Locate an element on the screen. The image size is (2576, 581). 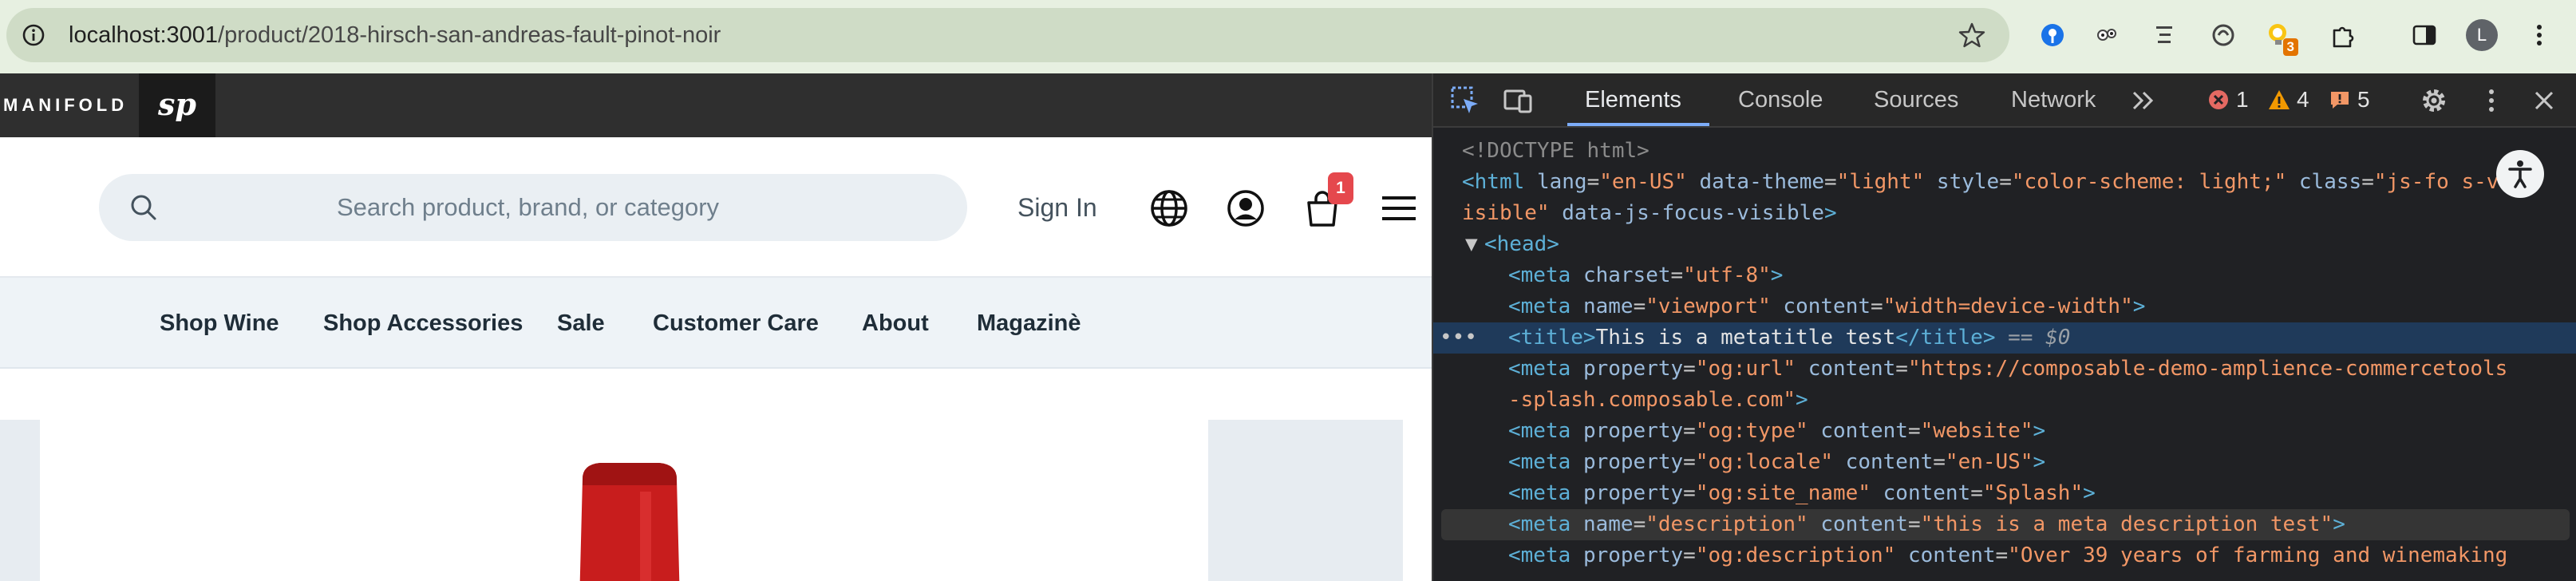
search-bar is located at coordinates (533, 207).